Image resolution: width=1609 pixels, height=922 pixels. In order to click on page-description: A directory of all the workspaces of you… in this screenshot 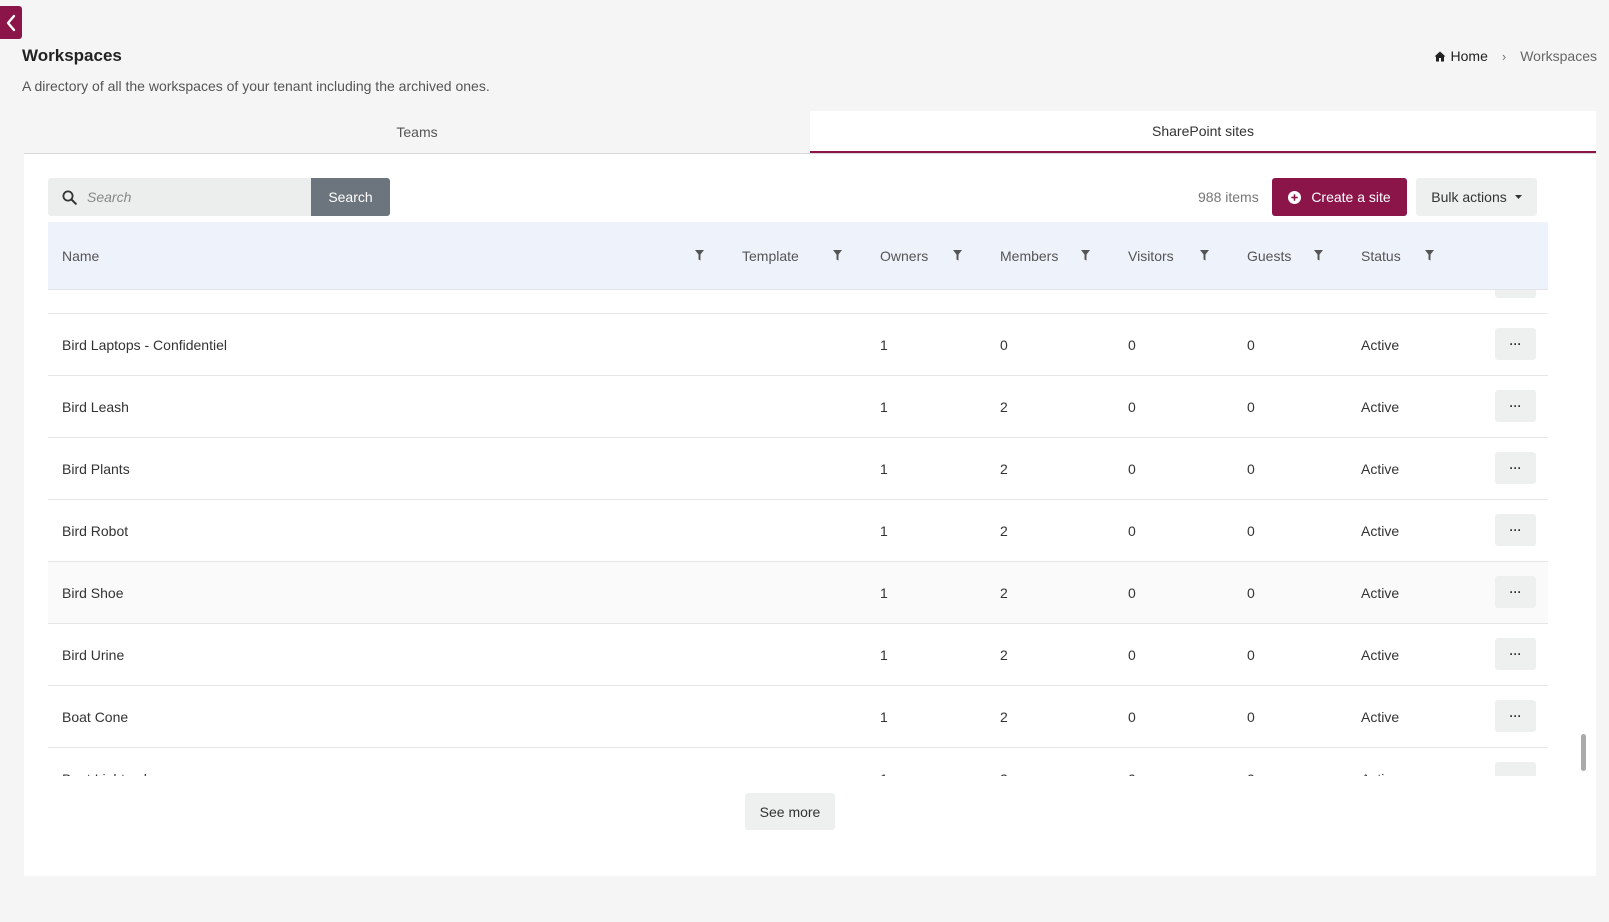, I will do `click(256, 86)`.